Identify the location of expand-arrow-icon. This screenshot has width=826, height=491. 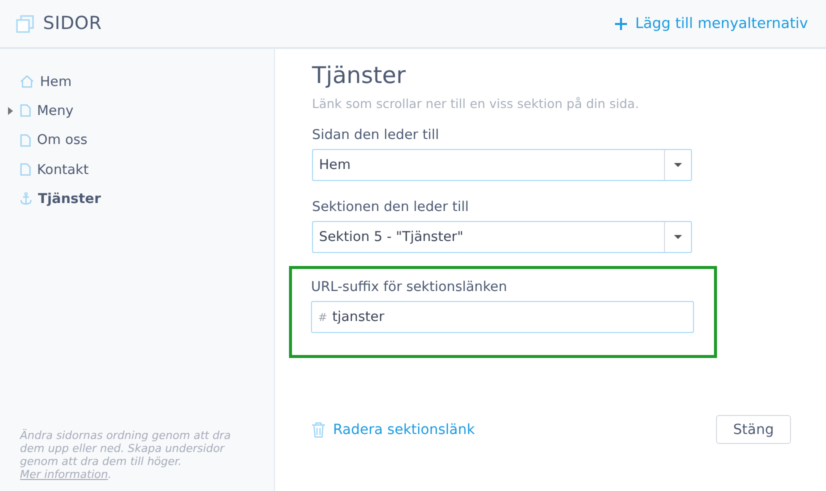
(10, 110).